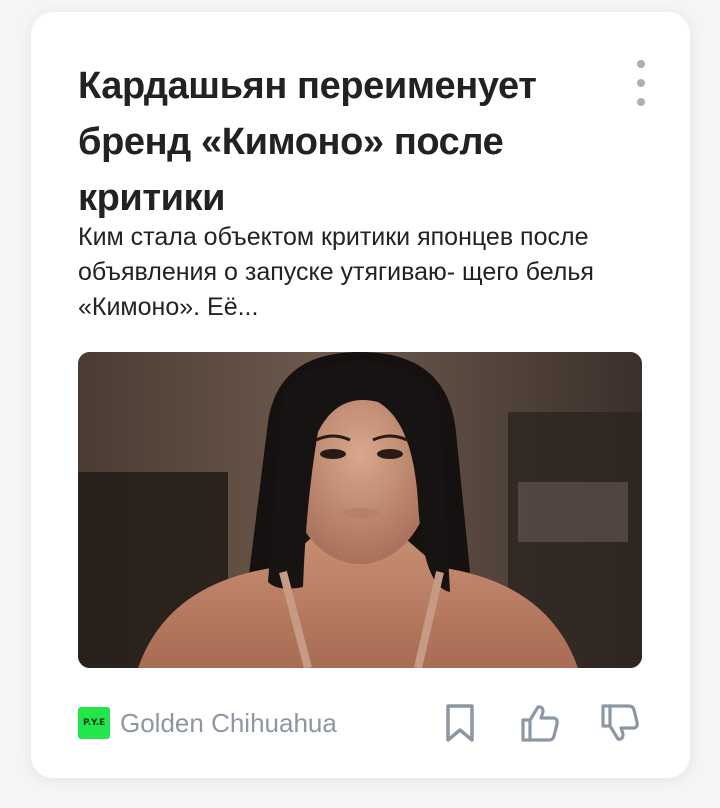 The width and height of the screenshot is (720, 808). I want to click on thumbs-up-icon, so click(540, 723).